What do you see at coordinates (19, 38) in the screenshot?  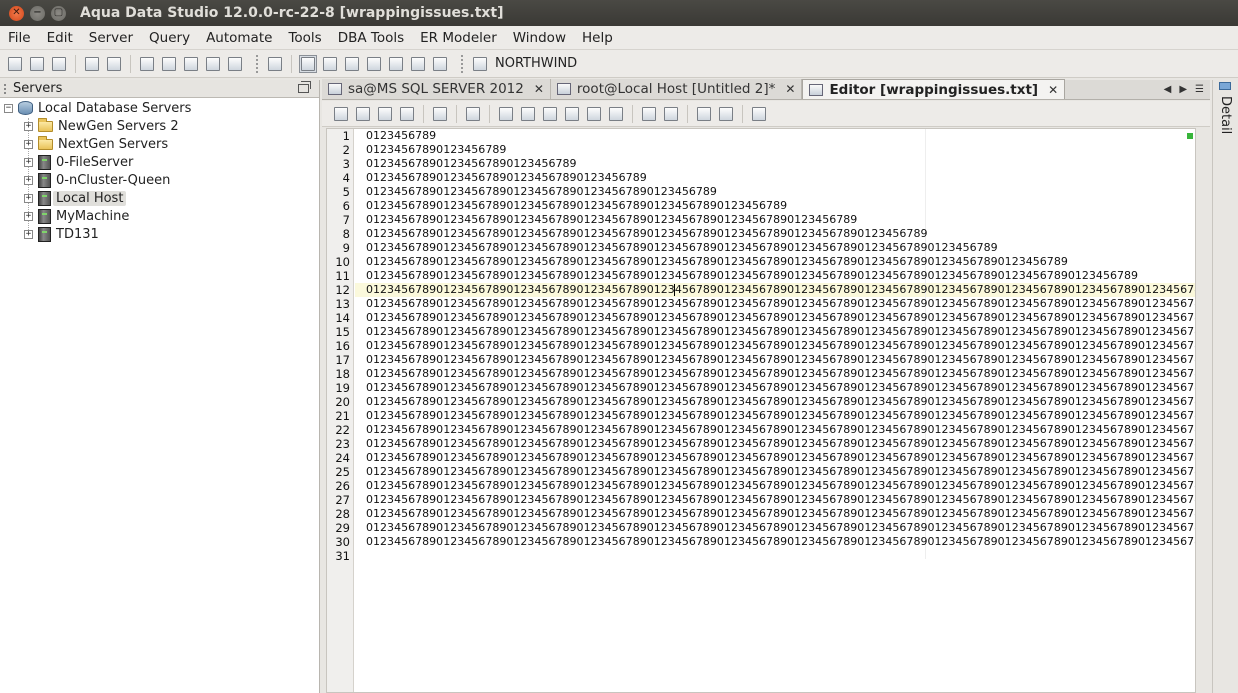 I see `menu-file: File` at bounding box center [19, 38].